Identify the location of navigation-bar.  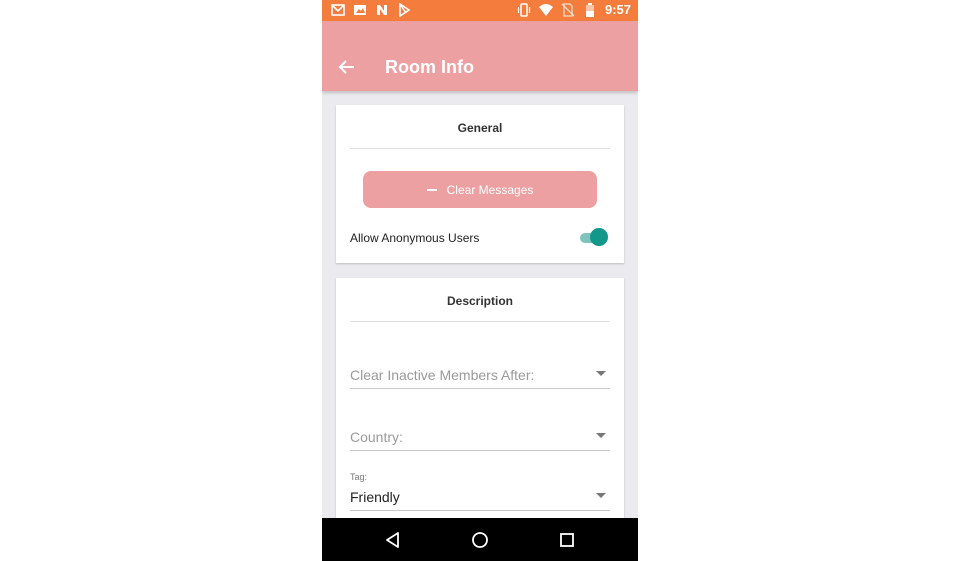
(480, 539).